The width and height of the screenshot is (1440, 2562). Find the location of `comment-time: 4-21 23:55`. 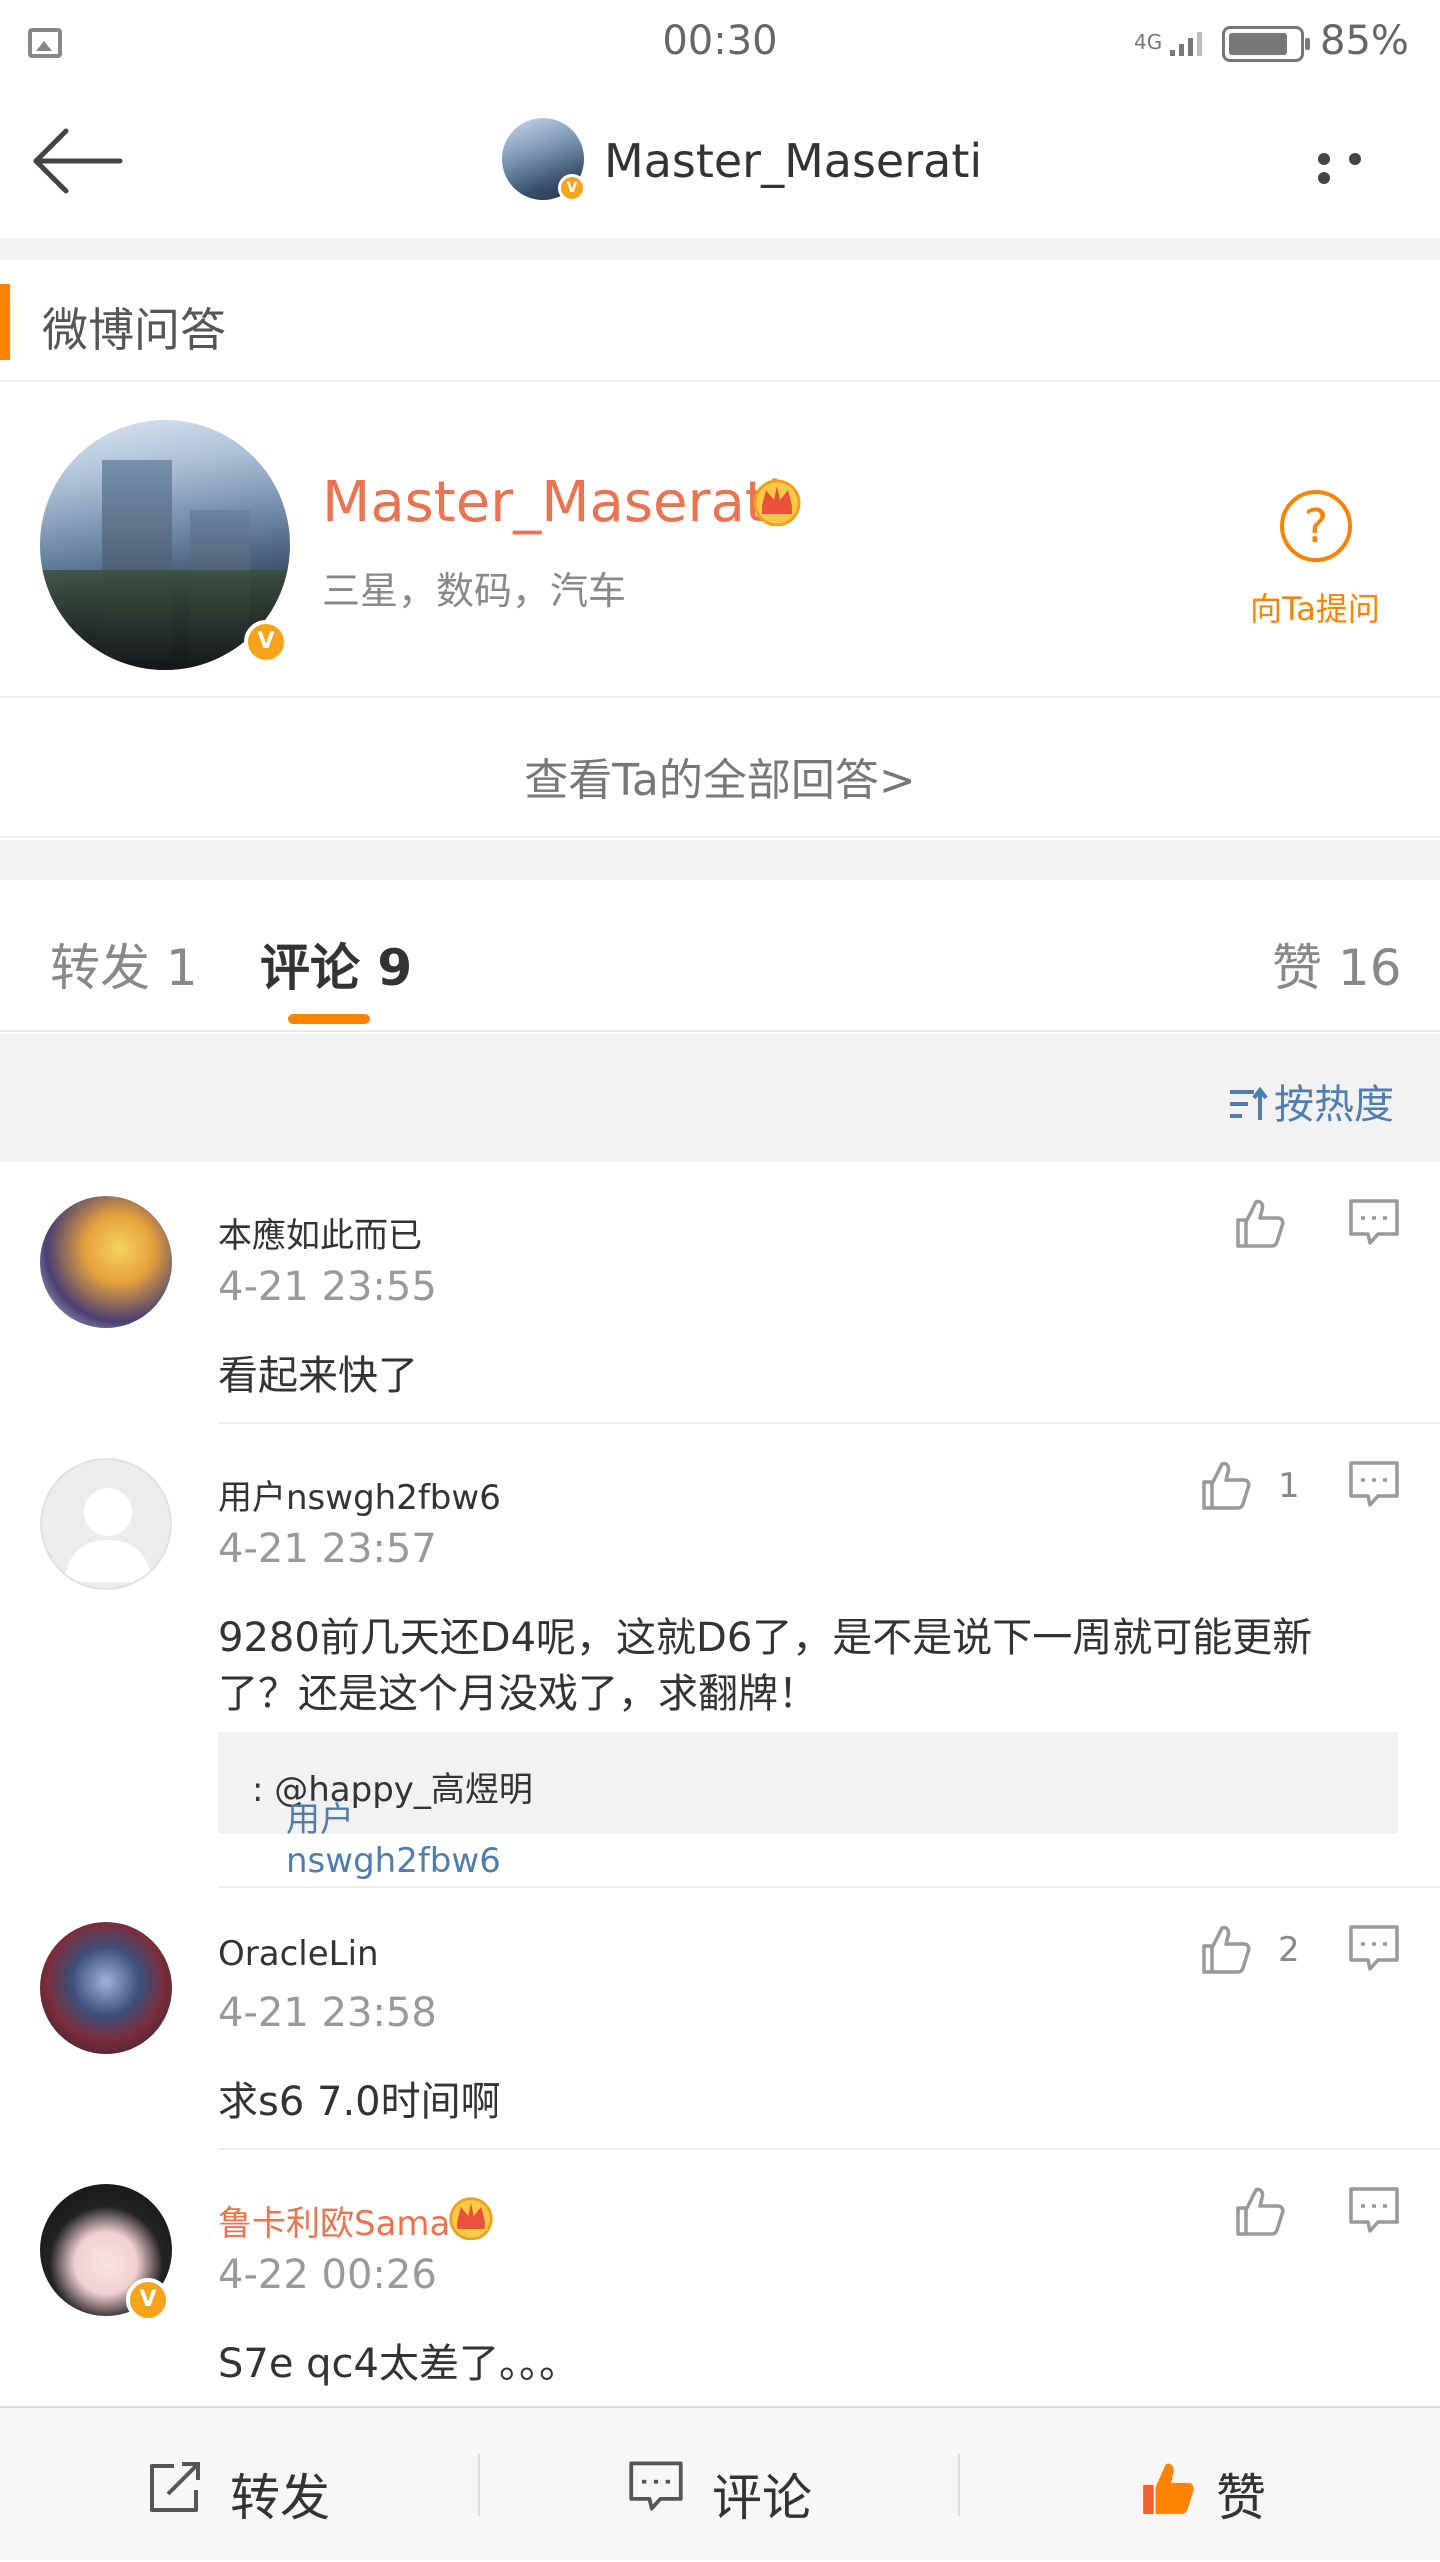

comment-time: 4-21 23:55 is located at coordinates (327, 1287).